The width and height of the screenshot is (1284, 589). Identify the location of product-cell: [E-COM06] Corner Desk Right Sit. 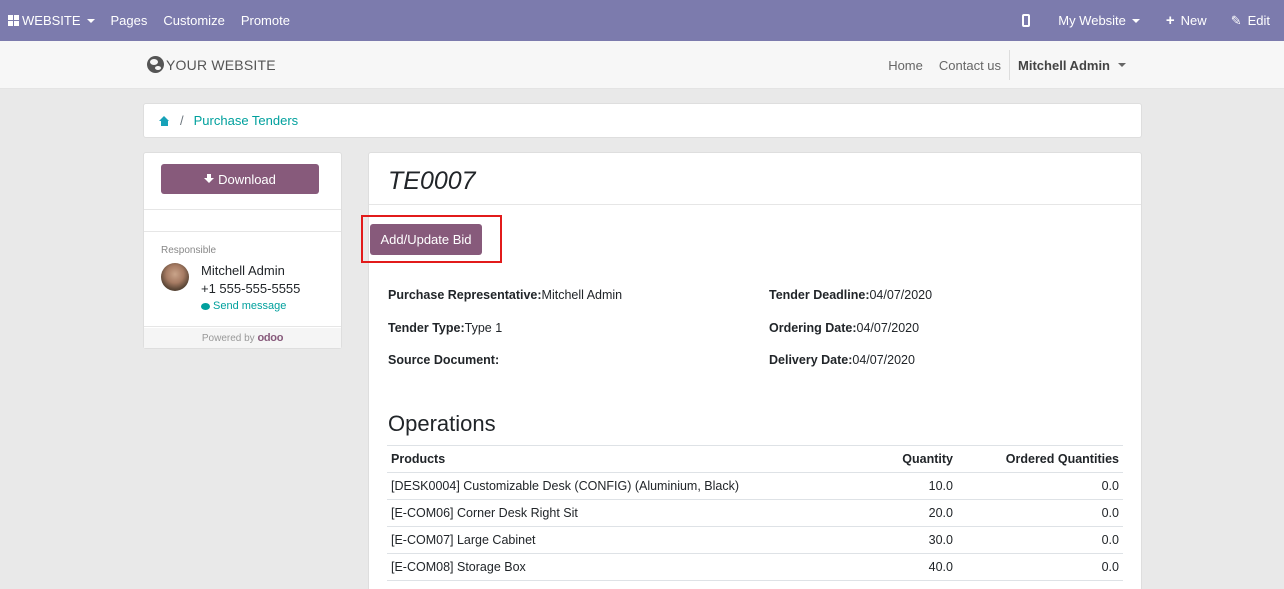
(622, 513).